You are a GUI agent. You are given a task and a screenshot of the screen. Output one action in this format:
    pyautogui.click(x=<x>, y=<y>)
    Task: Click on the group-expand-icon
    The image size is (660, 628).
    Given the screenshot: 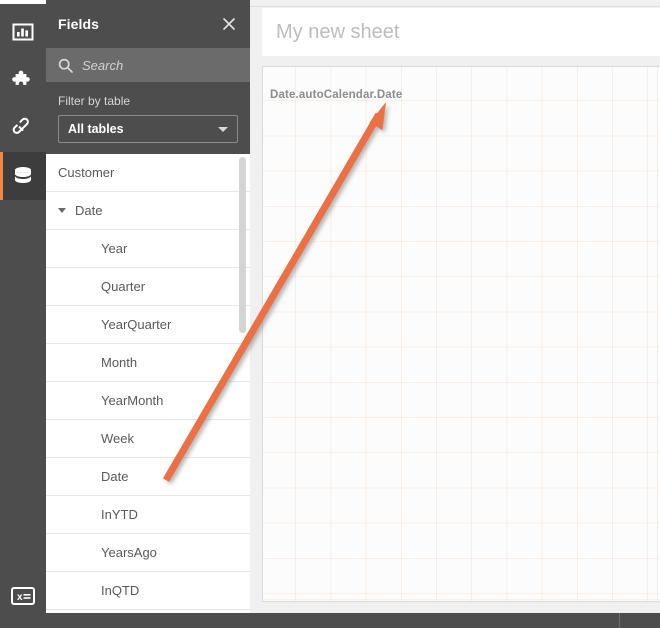 What is the action you would take?
    pyautogui.click(x=62, y=210)
    